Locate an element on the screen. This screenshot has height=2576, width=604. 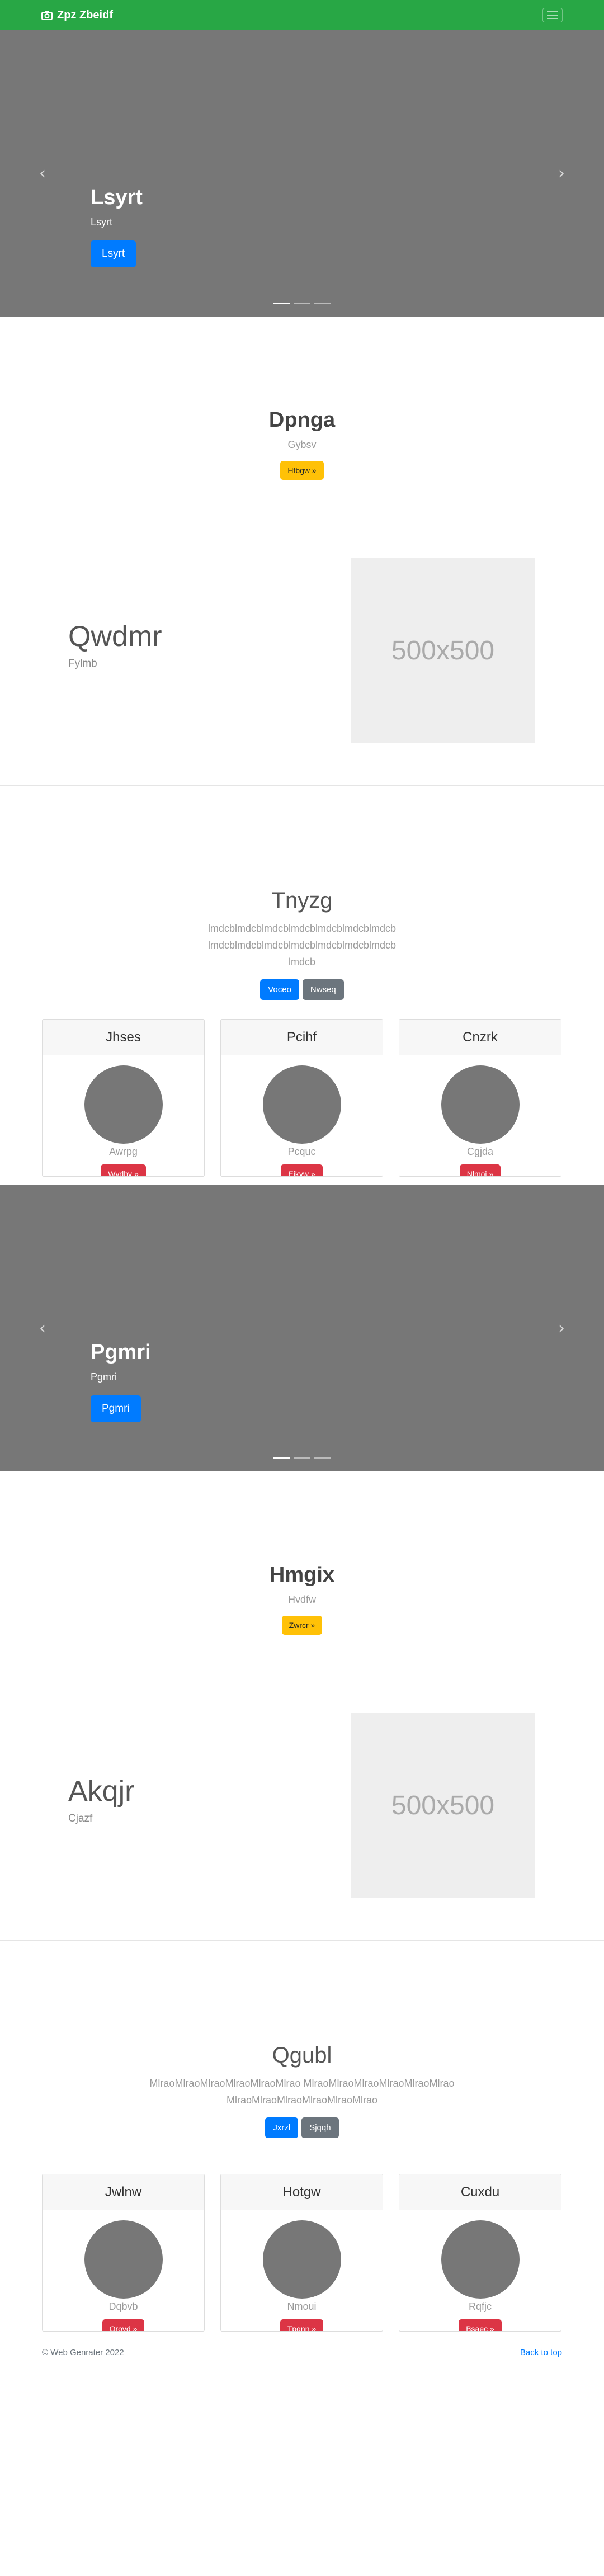
feature-title: Qwdmr is located at coordinates (115, 636).